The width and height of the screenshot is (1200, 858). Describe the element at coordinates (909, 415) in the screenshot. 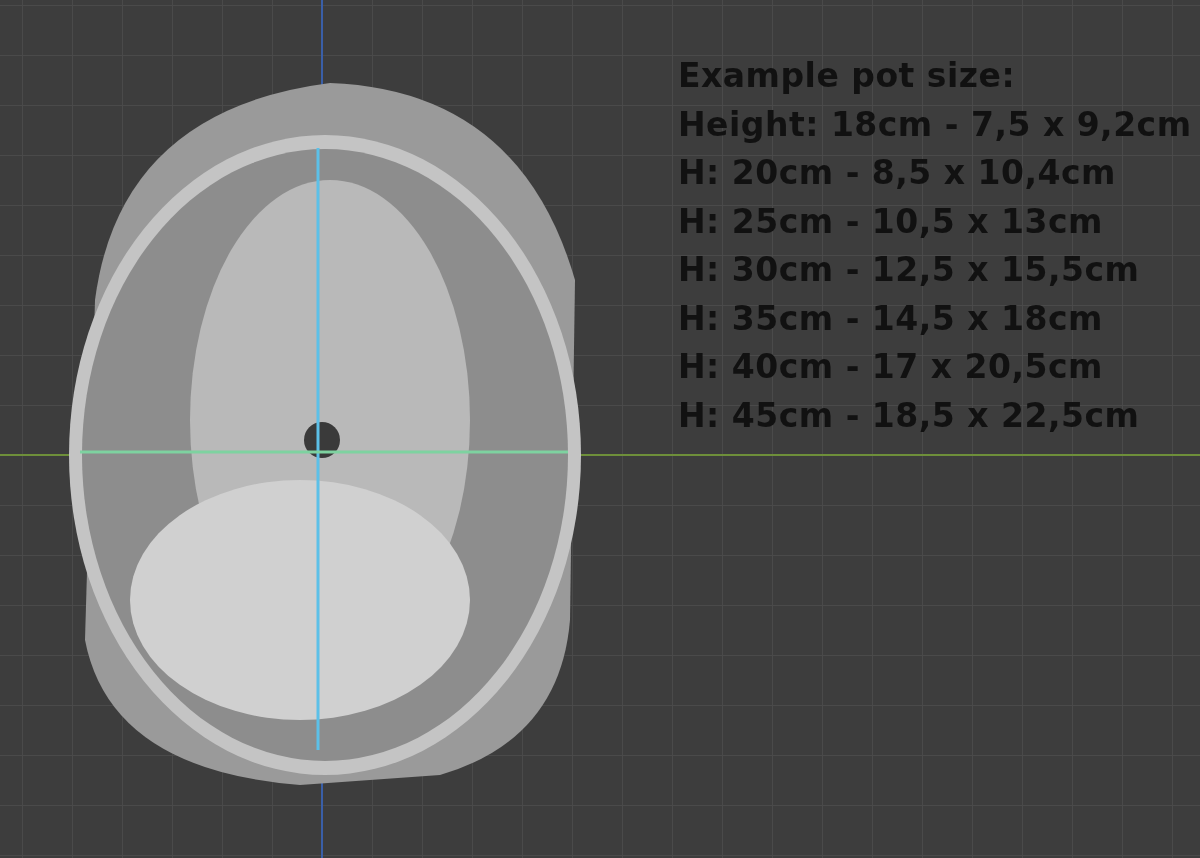

I see `annotation-text: H: 45cm - 18,5 x 22,5cm` at that location.